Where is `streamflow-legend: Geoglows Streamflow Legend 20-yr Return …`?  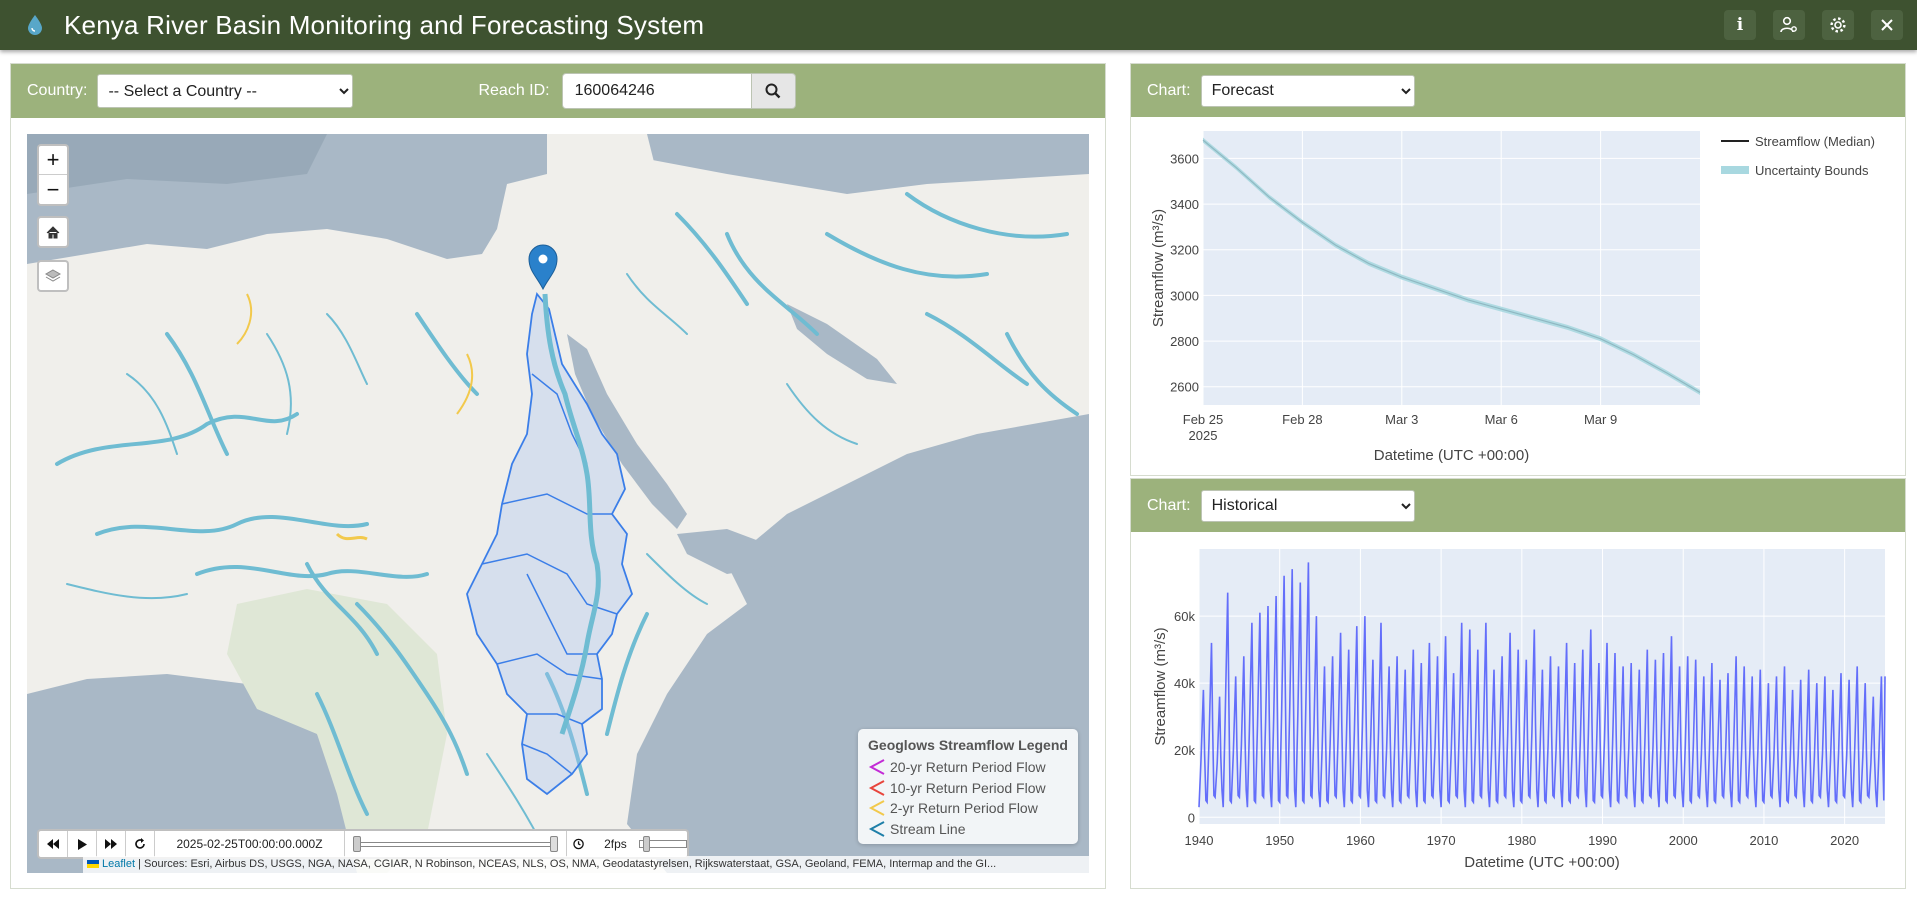 streamflow-legend: Geoglows Streamflow Legend 20-yr Return … is located at coordinates (968, 786).